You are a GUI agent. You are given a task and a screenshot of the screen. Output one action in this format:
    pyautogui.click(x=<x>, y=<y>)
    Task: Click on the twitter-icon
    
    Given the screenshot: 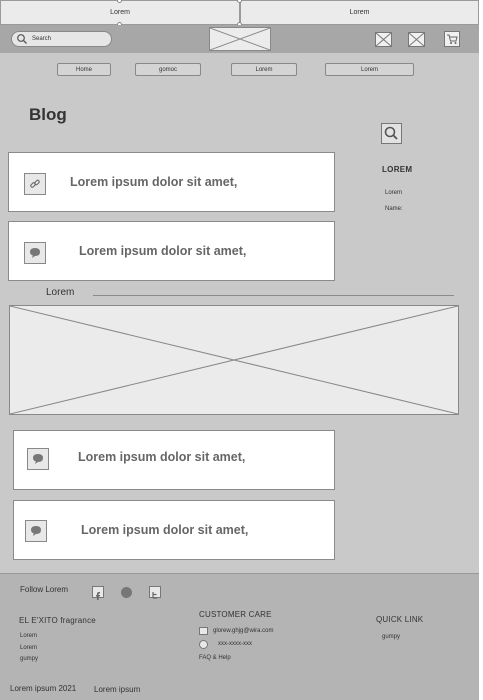 What is the action you would take?
    pyautogui.click(x=155, y=592)
    